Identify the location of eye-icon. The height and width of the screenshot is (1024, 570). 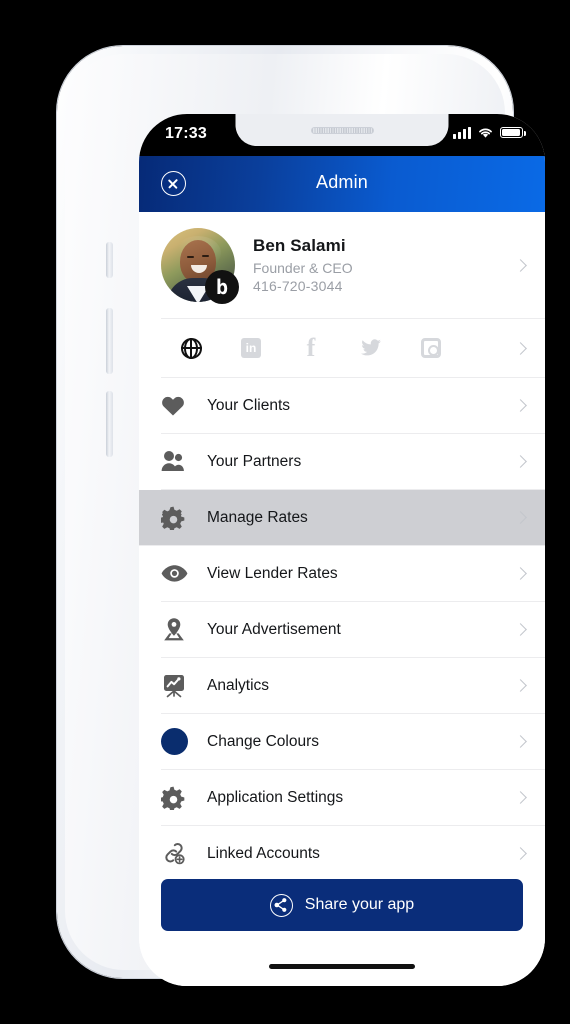
(178, 573).